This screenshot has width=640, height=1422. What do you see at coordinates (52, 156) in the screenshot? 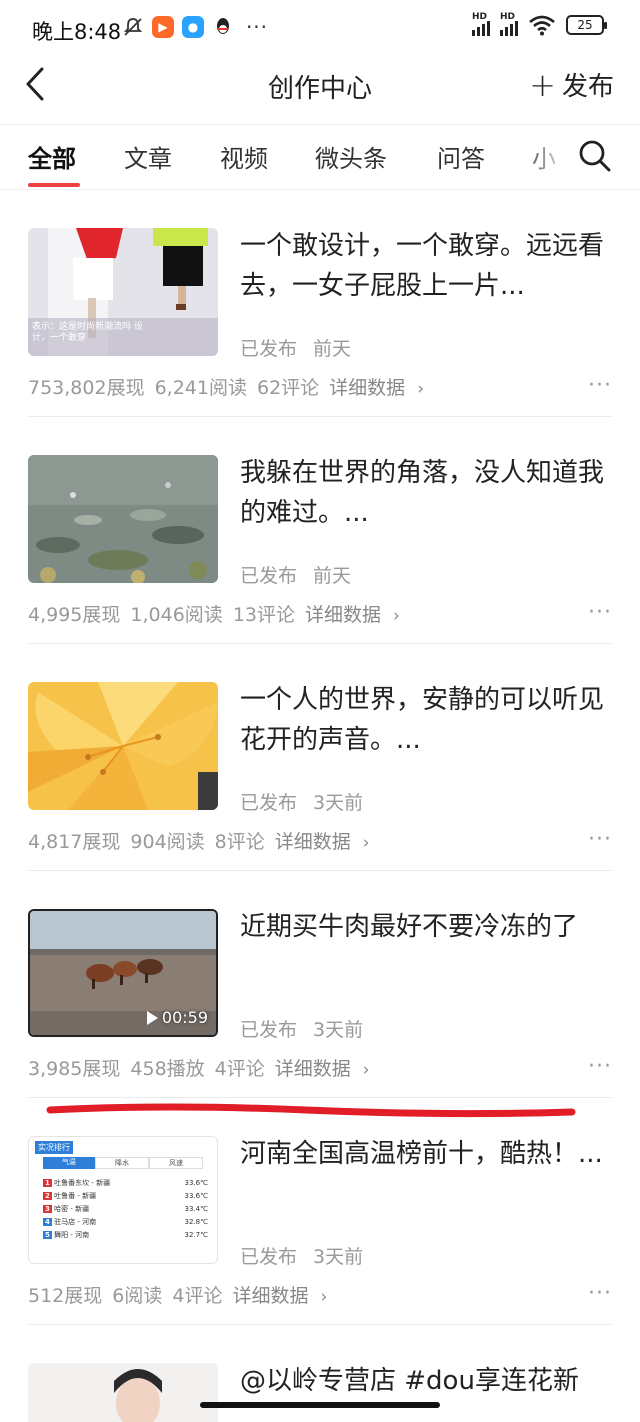
I see `tab-all: 全部` at bounding box center [52, 156].